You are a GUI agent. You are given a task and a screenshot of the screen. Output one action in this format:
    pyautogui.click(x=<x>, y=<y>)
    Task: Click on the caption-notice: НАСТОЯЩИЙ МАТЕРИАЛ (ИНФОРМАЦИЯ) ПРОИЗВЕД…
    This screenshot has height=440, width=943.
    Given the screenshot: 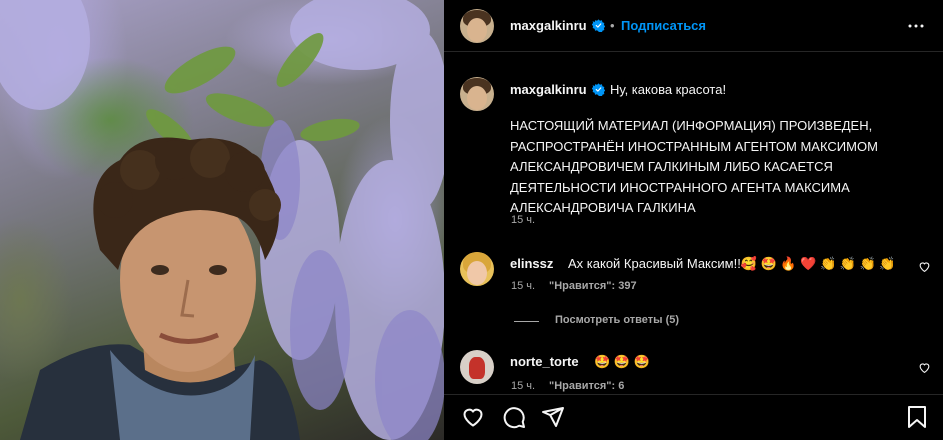 What is the action you would take?
    pyautogui.click(x=694, y=167)
    